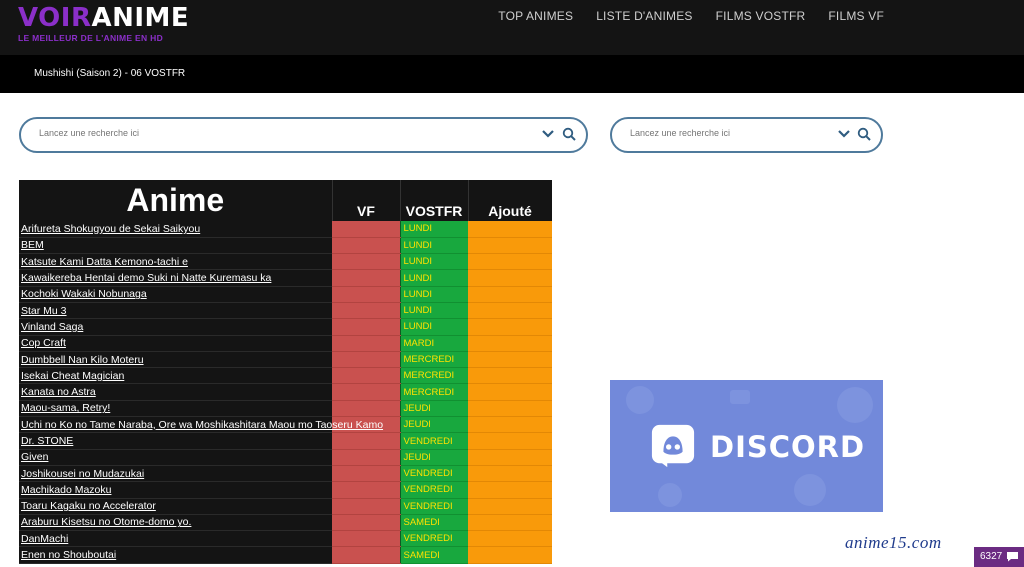 This screenshot has width=1024, height=567. I want to click on anime-title-link: Katsute Kami Datta Kemono-tachi e, so click(175, 262).